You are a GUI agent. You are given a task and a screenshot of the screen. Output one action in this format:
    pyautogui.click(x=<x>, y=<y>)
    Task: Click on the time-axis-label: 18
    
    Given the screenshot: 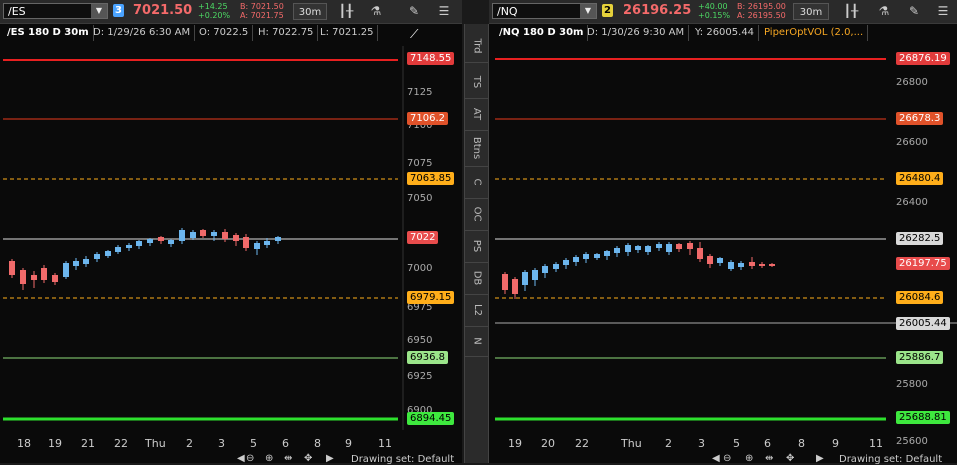 What is the action you would take?
    pyautogui.click(x=24, y=443)
    